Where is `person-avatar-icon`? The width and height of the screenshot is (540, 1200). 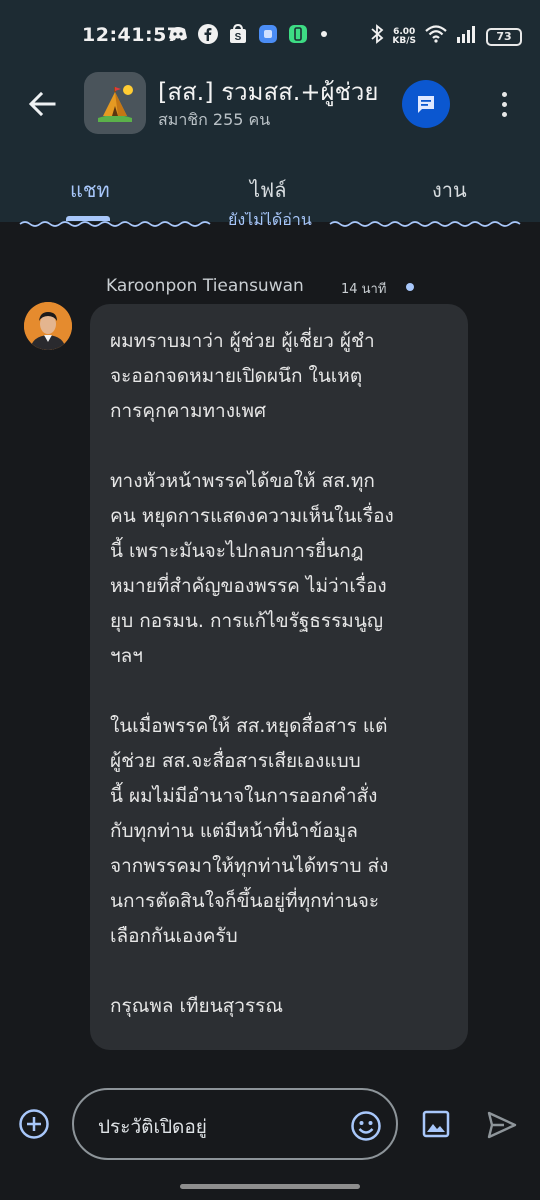
person-avatar-icon is located at coordinates (48, 326).